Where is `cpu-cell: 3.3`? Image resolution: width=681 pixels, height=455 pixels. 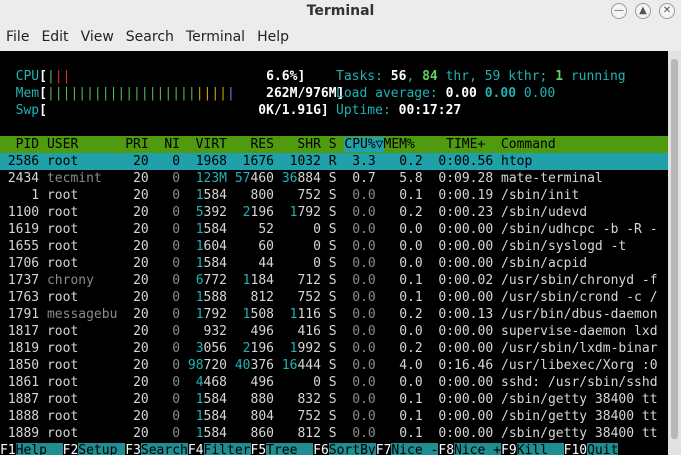 cpu-cell: 3.3 is located at coordinates (360, 161).